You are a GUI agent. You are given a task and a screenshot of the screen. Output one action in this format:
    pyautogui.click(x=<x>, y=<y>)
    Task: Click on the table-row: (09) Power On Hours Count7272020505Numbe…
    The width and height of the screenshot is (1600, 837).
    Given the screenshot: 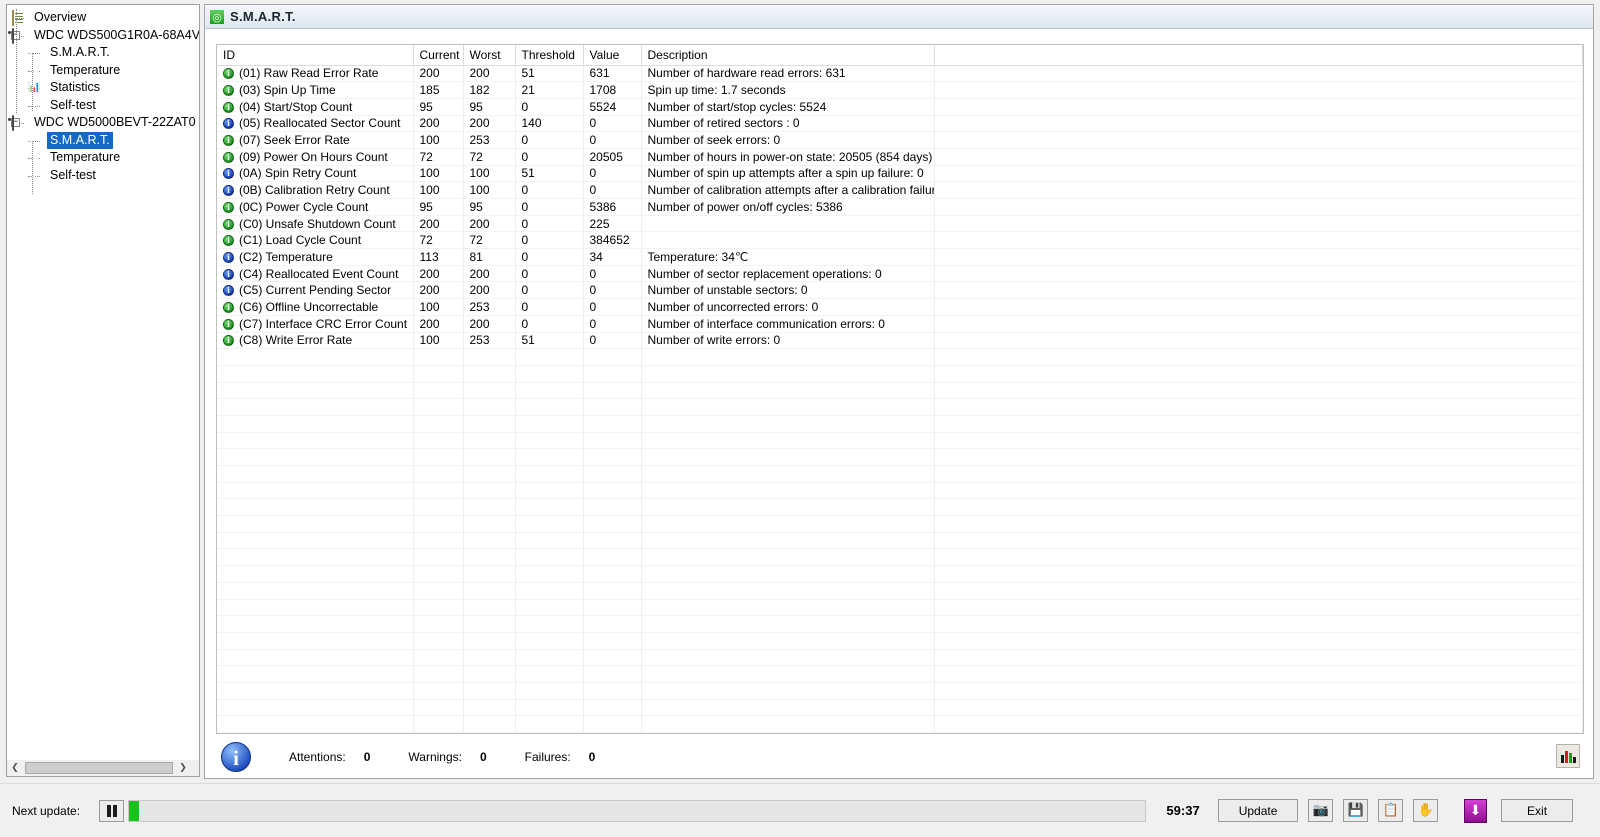 What is the action you would take?
    pyautogui.click(x=900, y=157)
    